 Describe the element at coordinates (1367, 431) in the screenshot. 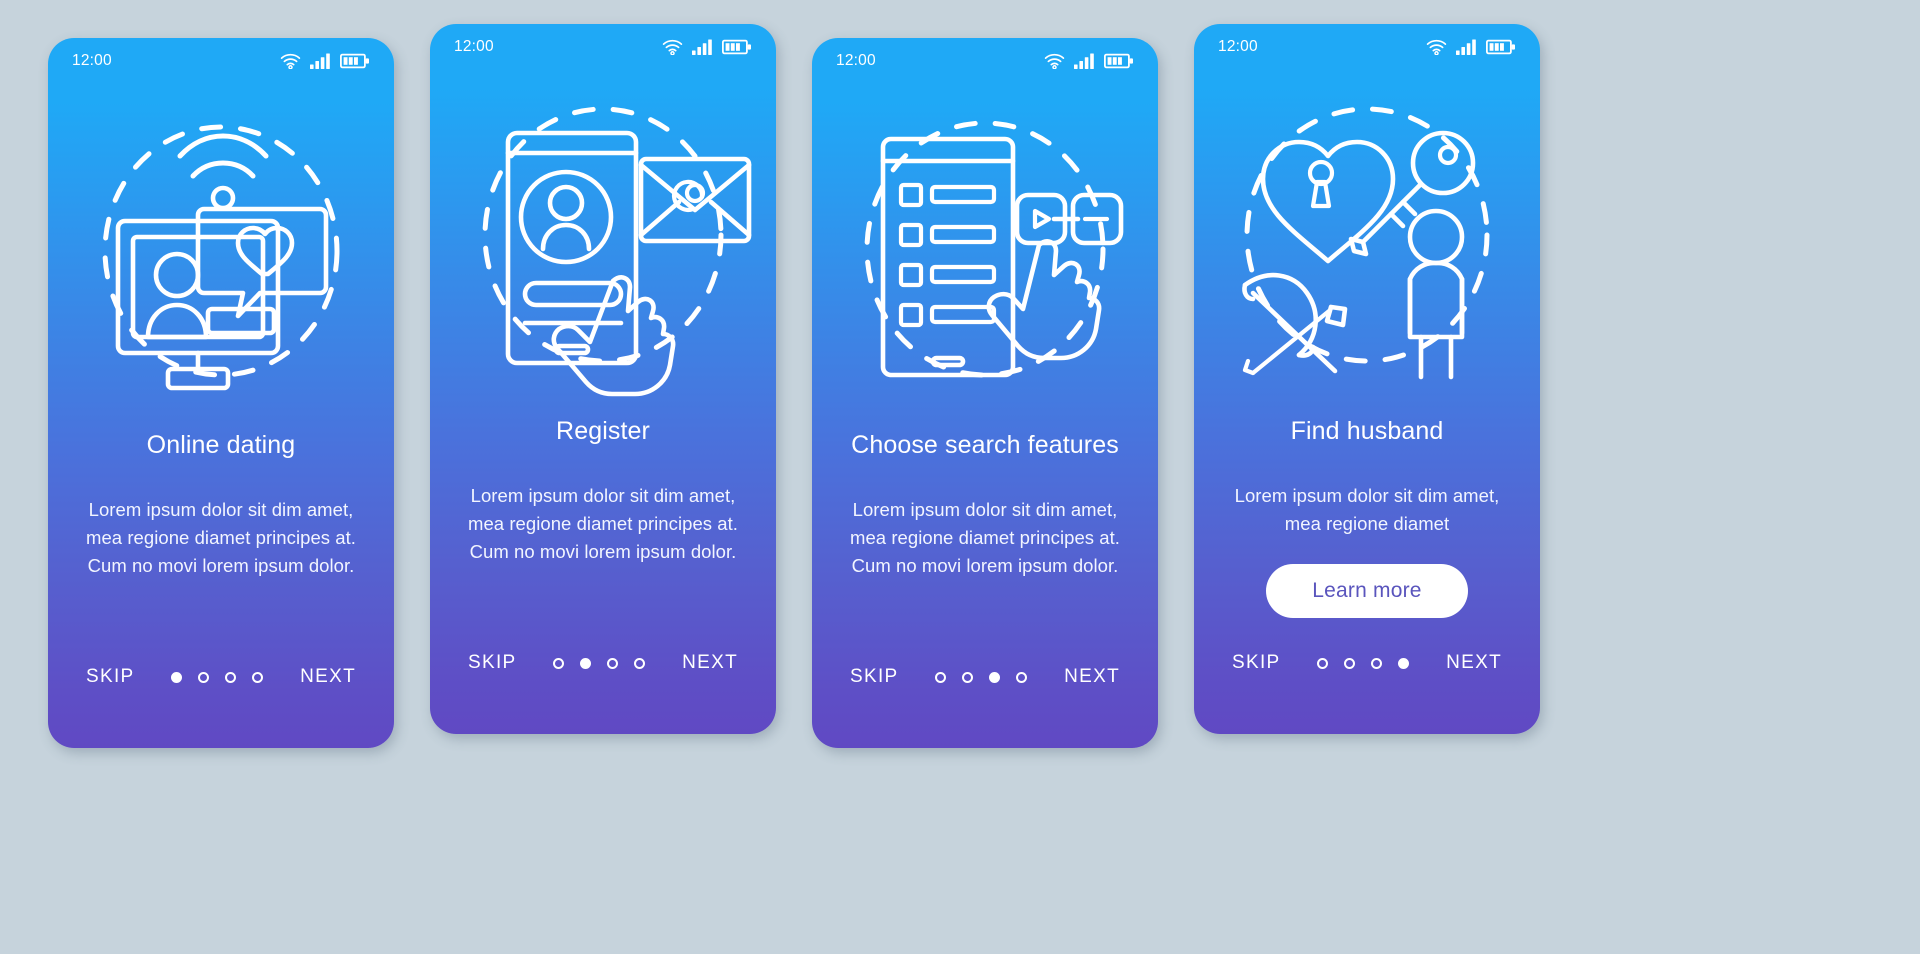

I see `page-title: Find husband` at that location.